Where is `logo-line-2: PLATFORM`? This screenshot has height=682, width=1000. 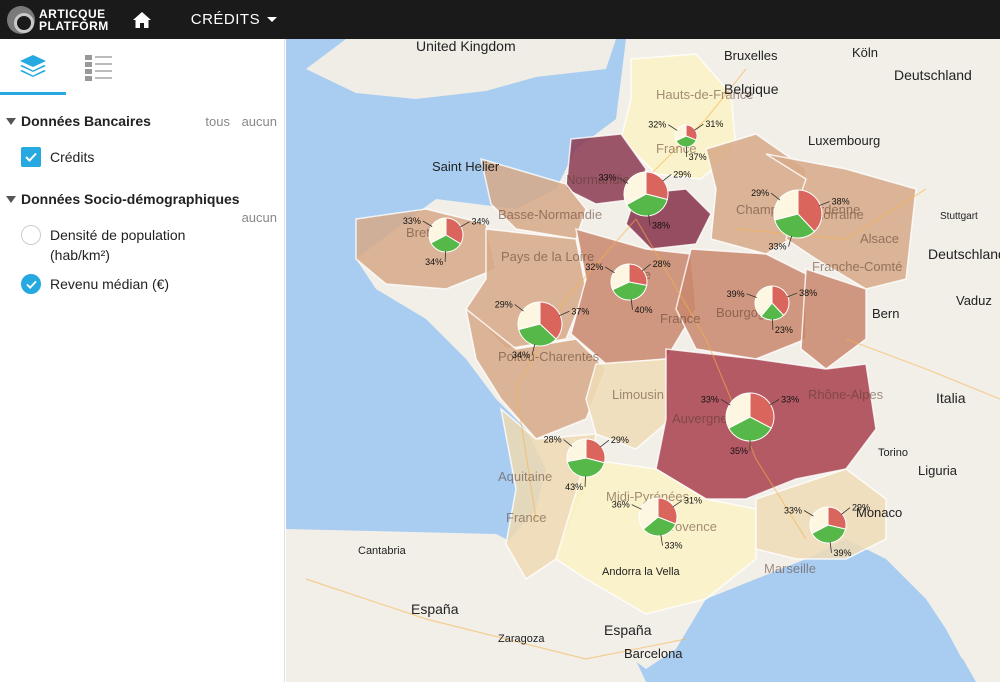
logo-line-2: PLATFORM is located at coordinates (74, 25).